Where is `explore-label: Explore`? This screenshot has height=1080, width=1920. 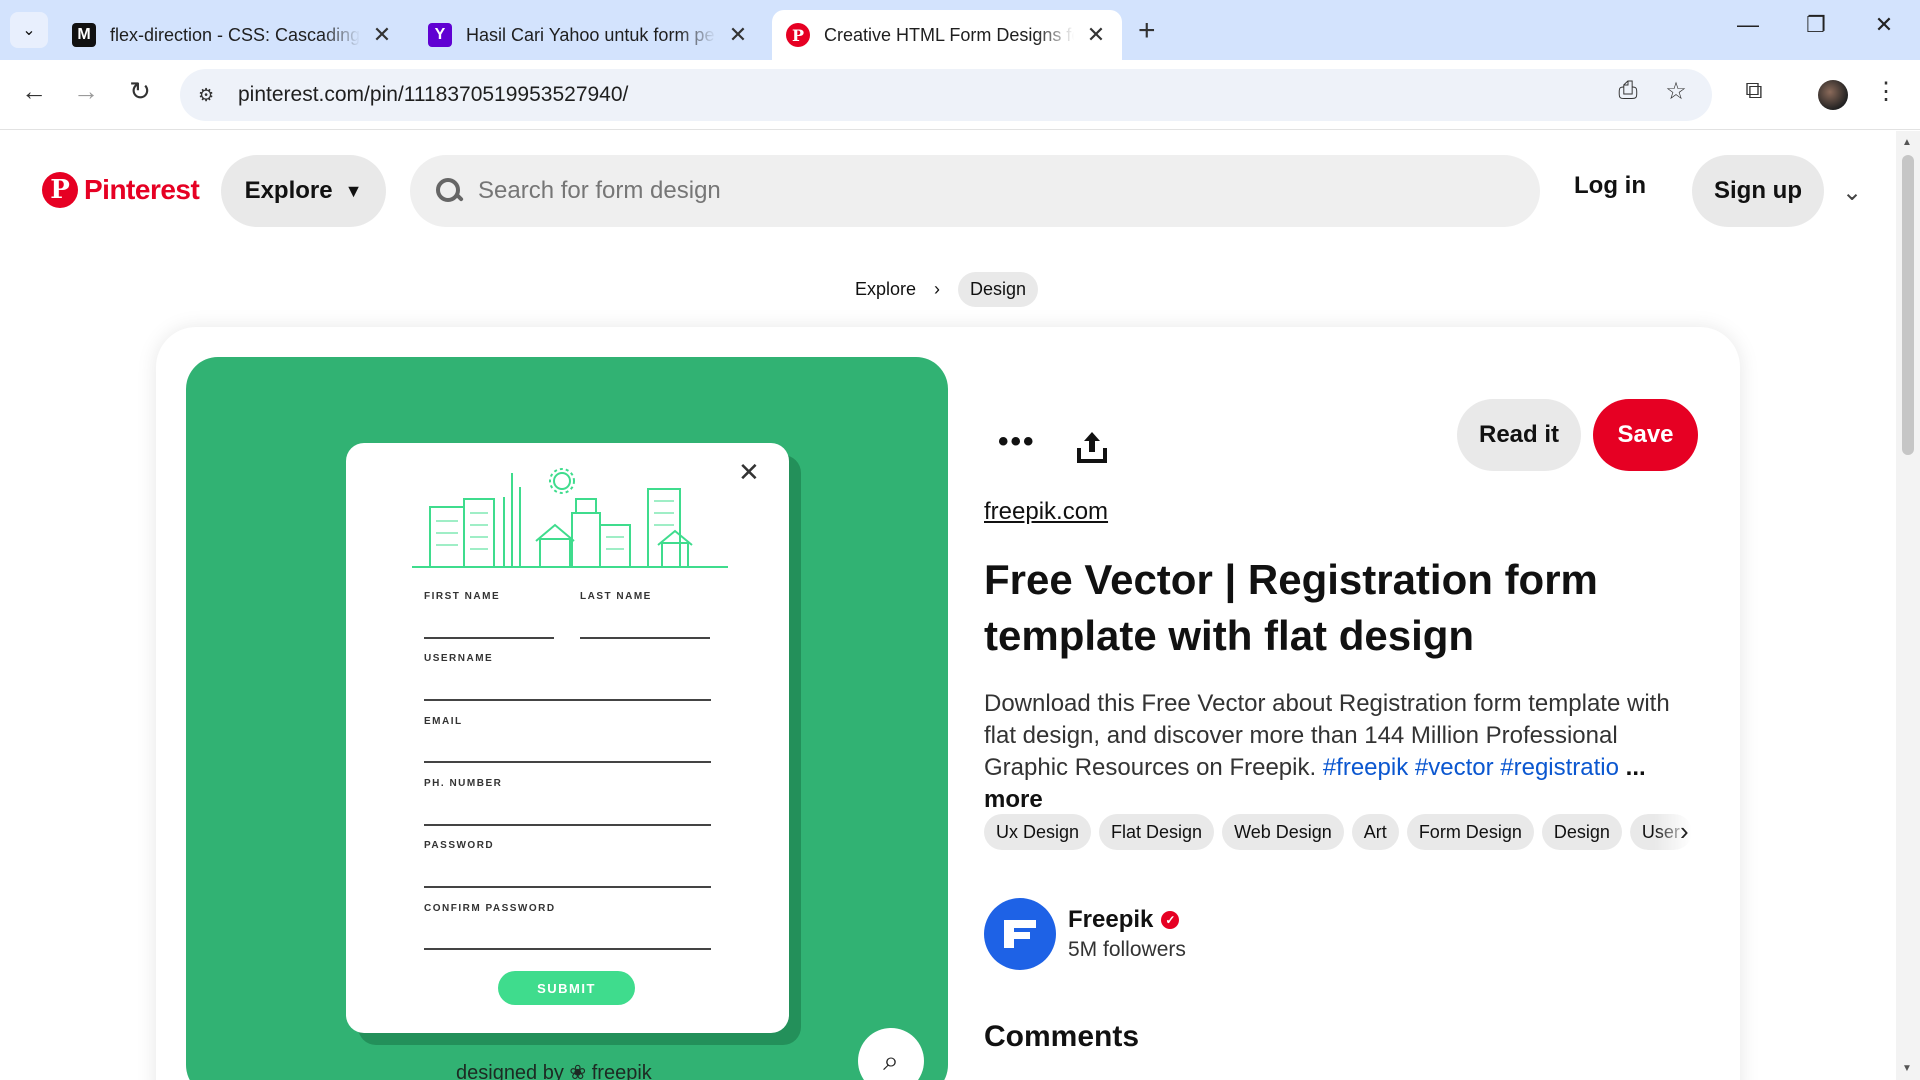 explore-label: Explore is located at coordinates (288, 190).